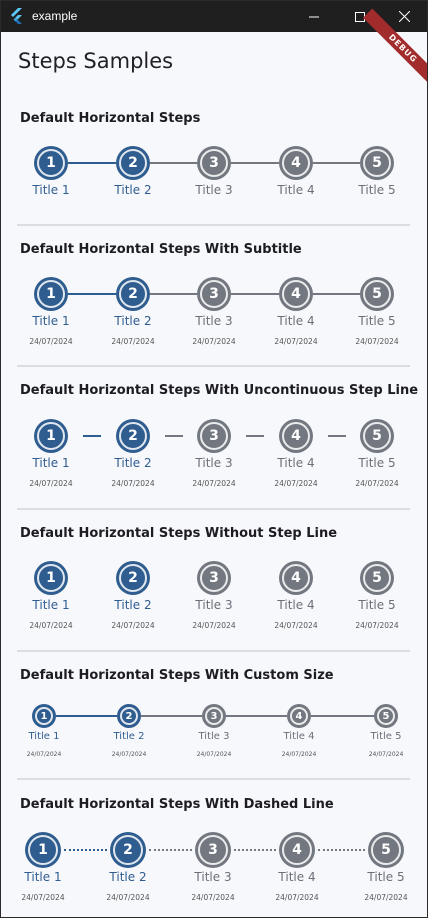 This screenshot has width=428, height=918. I want to click on minimize-icon, so click(314, 16).